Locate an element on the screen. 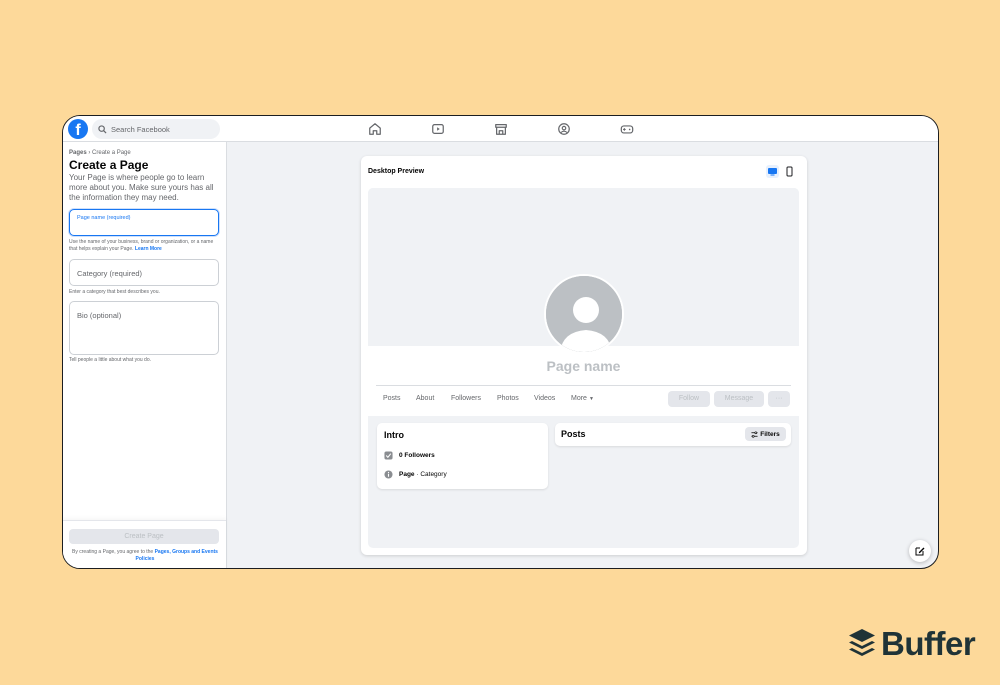 This screenshot has width=1000, height=685. filters-icon is located at coordinates (754, 434).